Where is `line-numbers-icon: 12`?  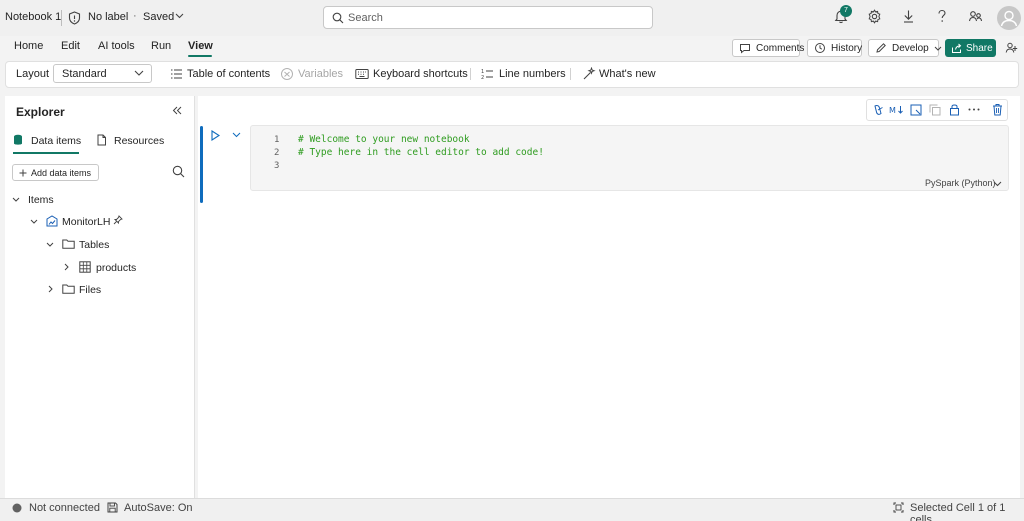
line-numbers-icon: 12 is located at coordinates (487, 74).